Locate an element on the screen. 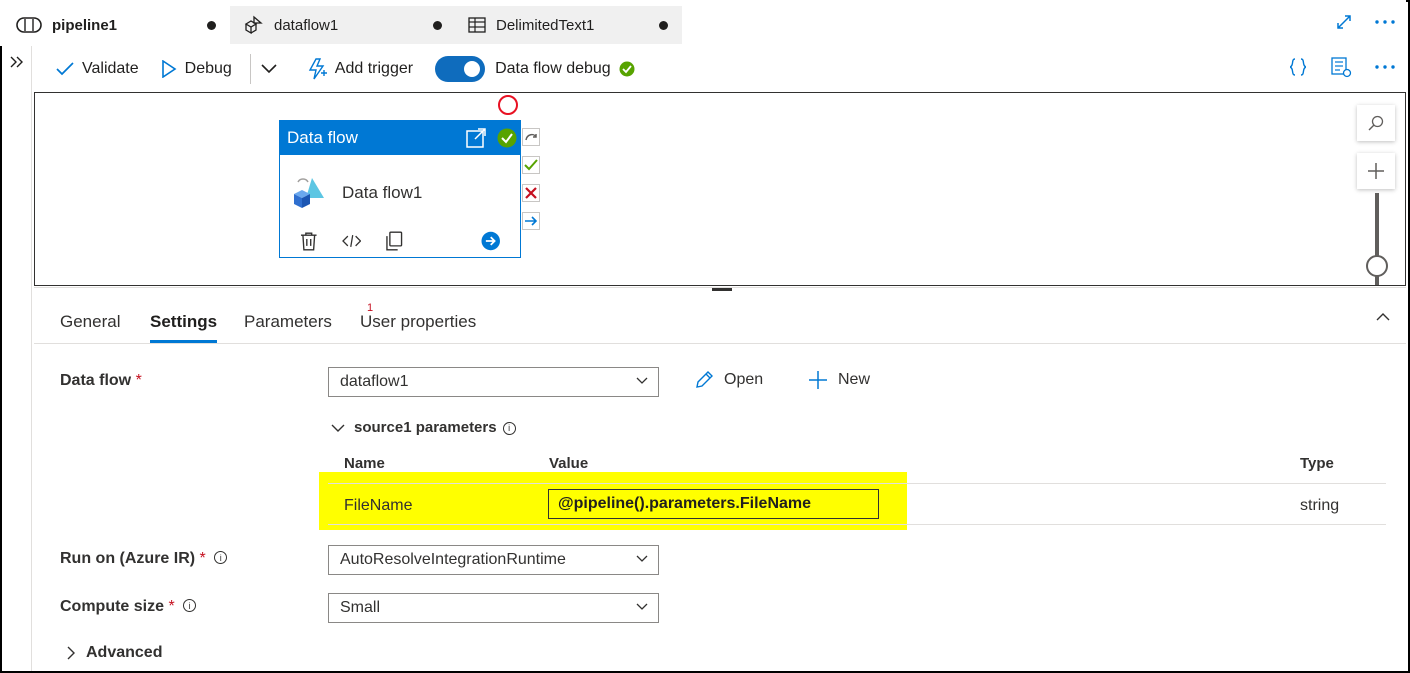 The image size is (1410, 673). annotation-circle is located at coordinates (508, 105).